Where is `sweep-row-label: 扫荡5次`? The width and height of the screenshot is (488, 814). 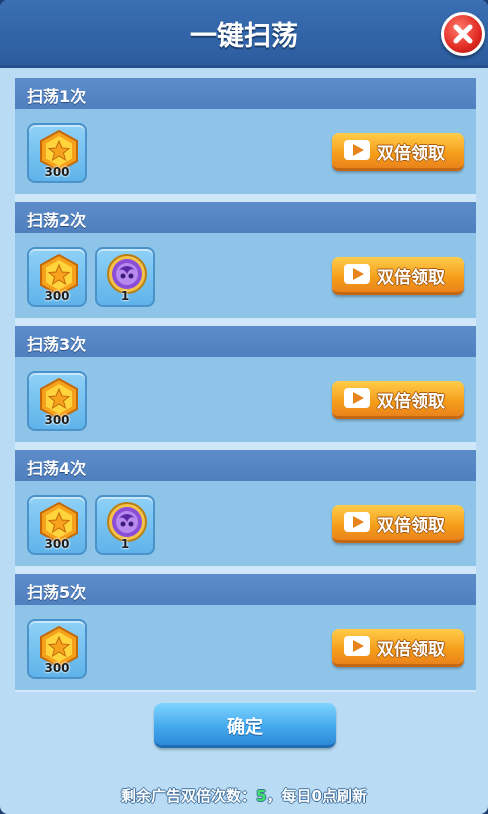 sweep-row-label: 扫荡5次 is located at coordinates (57, 592).